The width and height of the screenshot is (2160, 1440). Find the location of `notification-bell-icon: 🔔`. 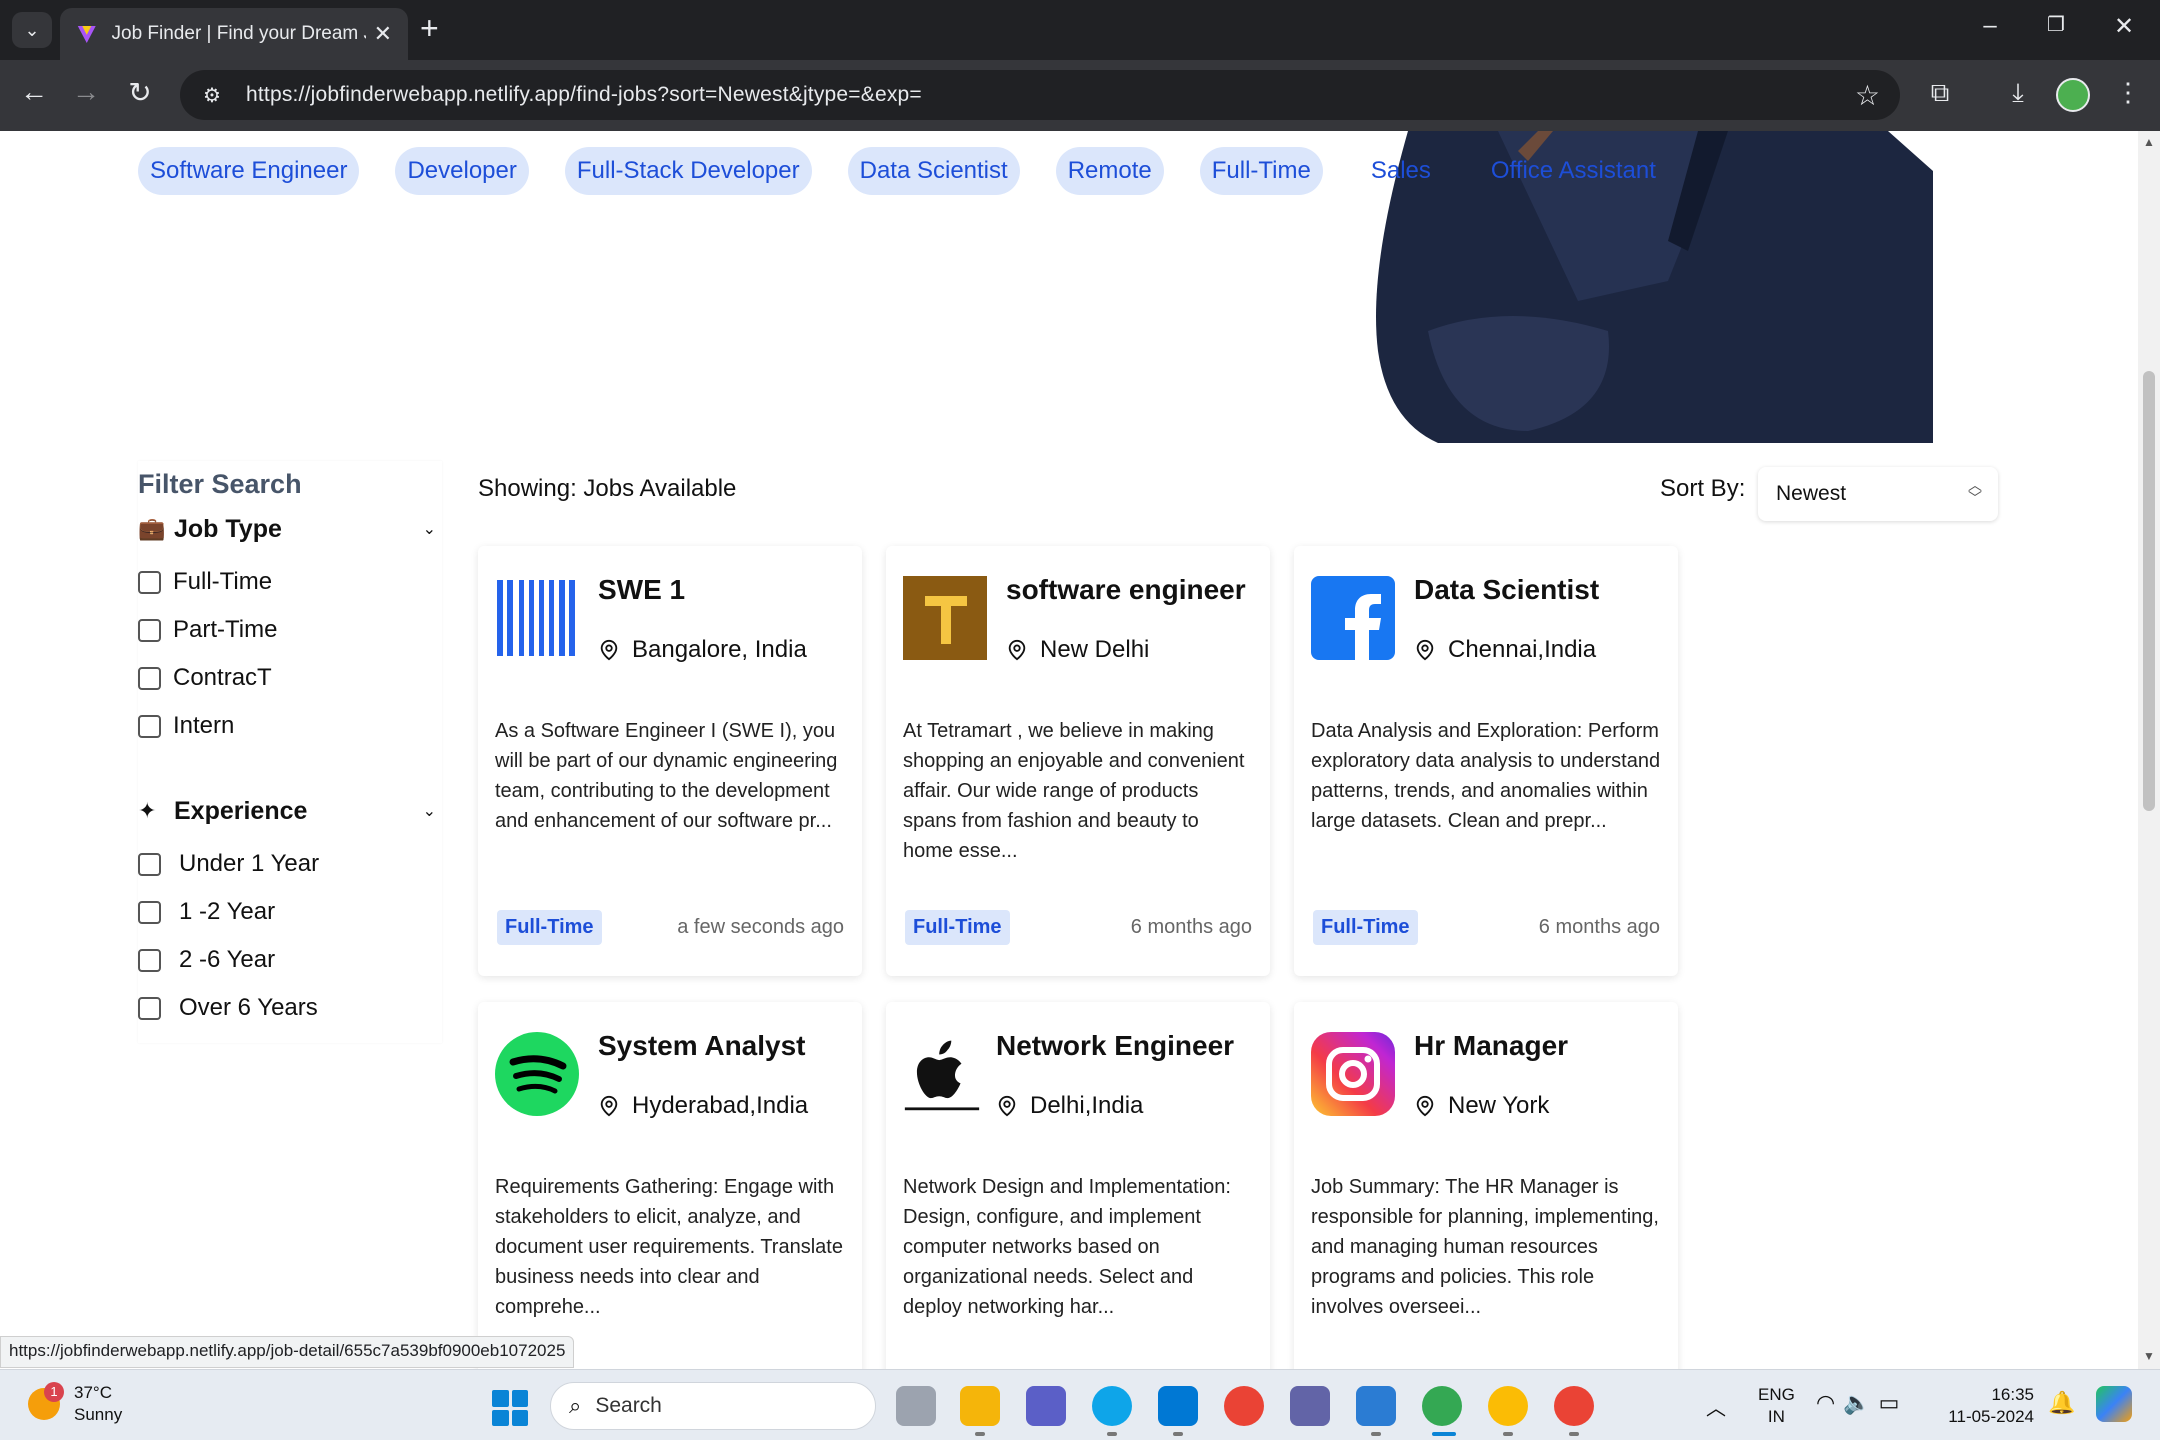

notification-bell-icon: 🔔 is located at coordinates (2061, 1403).